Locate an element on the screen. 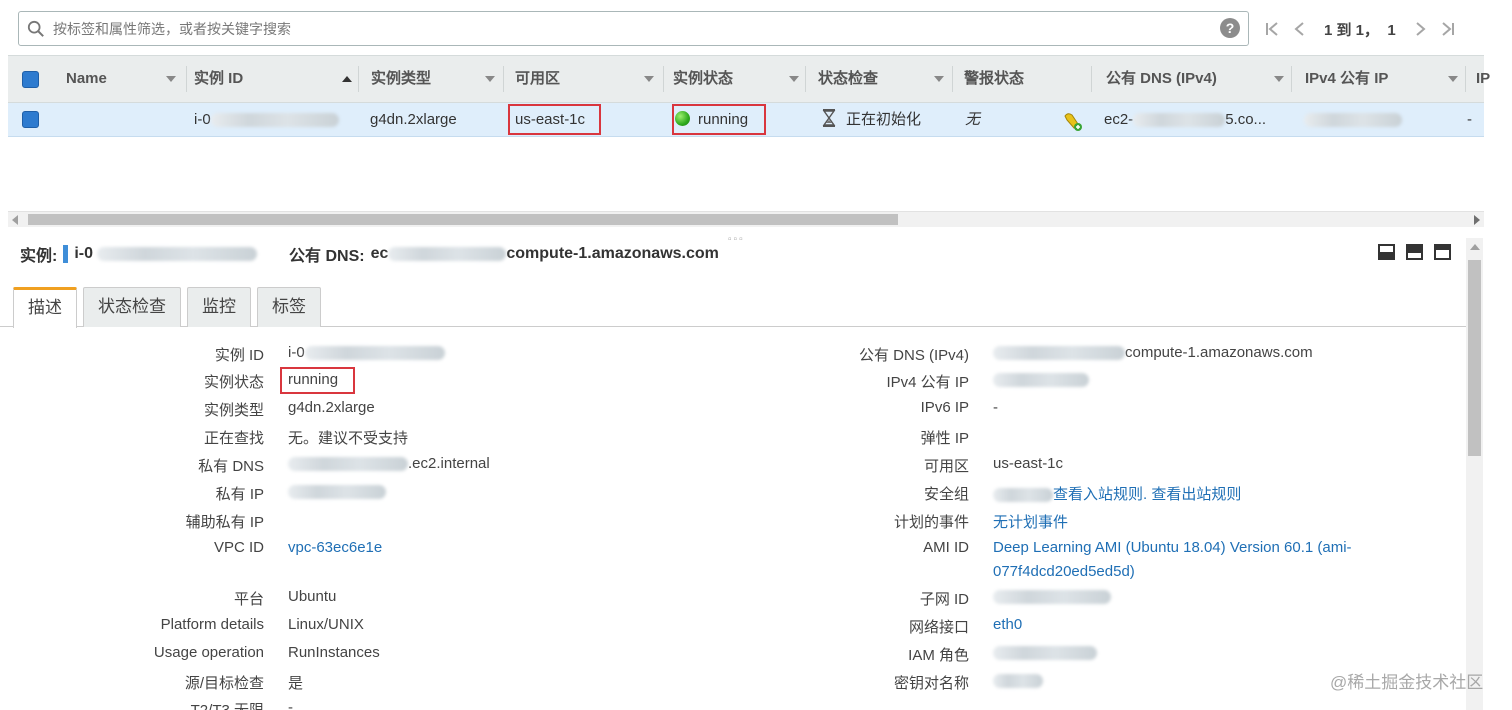 The width and height of the screenshot is (1512, 710). field-label: 私有 DNS is located at coordinates (231, 466).